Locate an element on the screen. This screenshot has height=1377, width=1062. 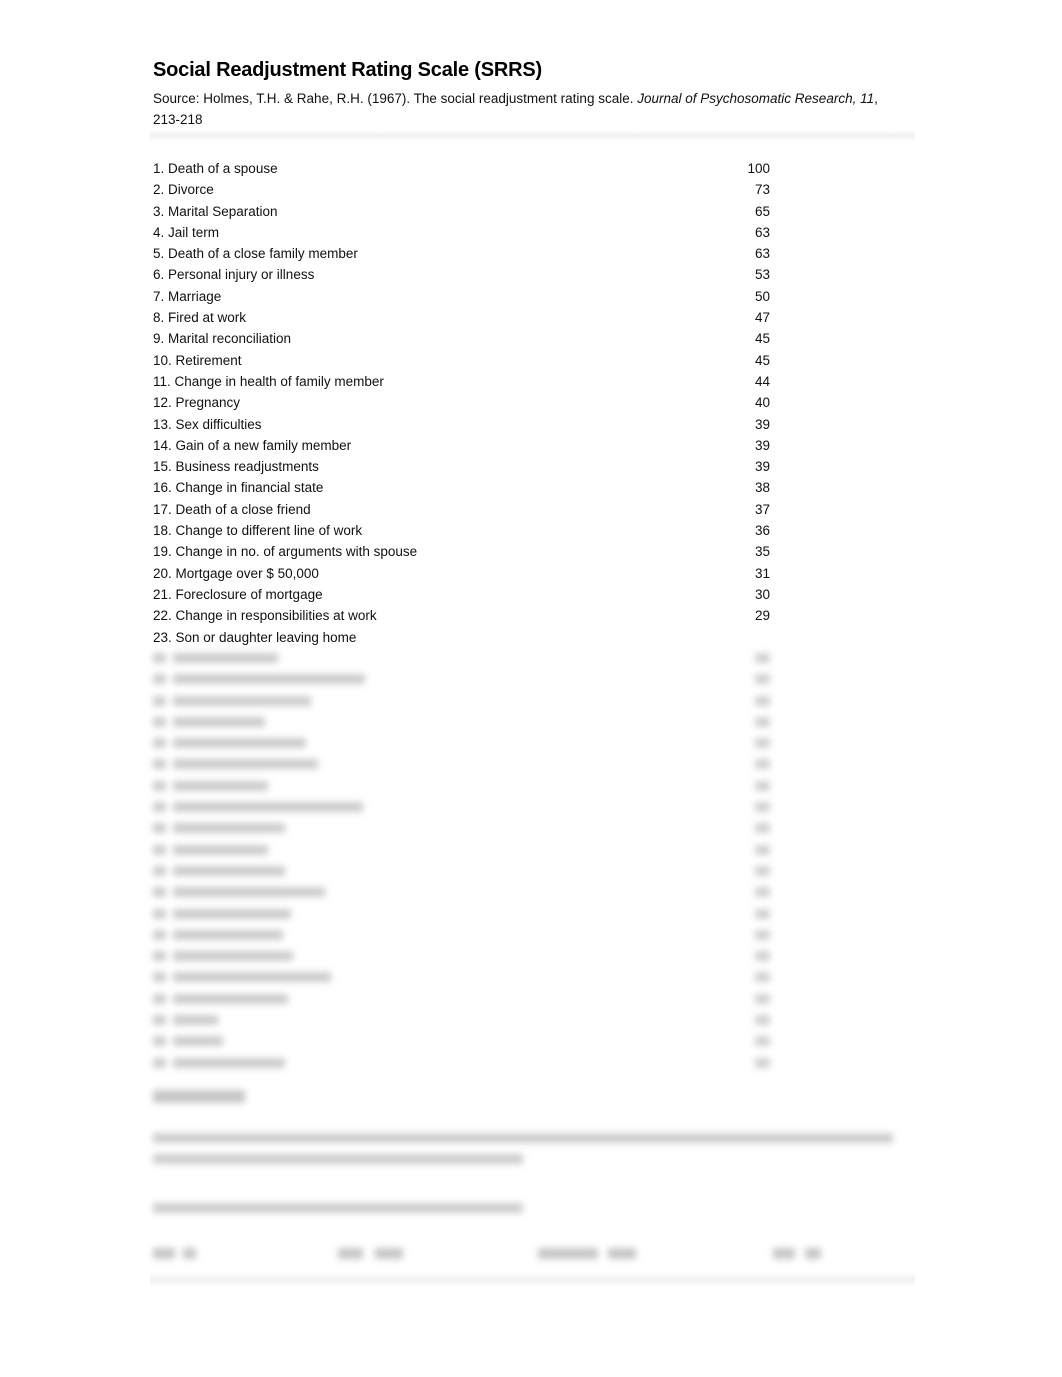
scale-row-label: 8. Fired at work is located at coordinates (200, 318).